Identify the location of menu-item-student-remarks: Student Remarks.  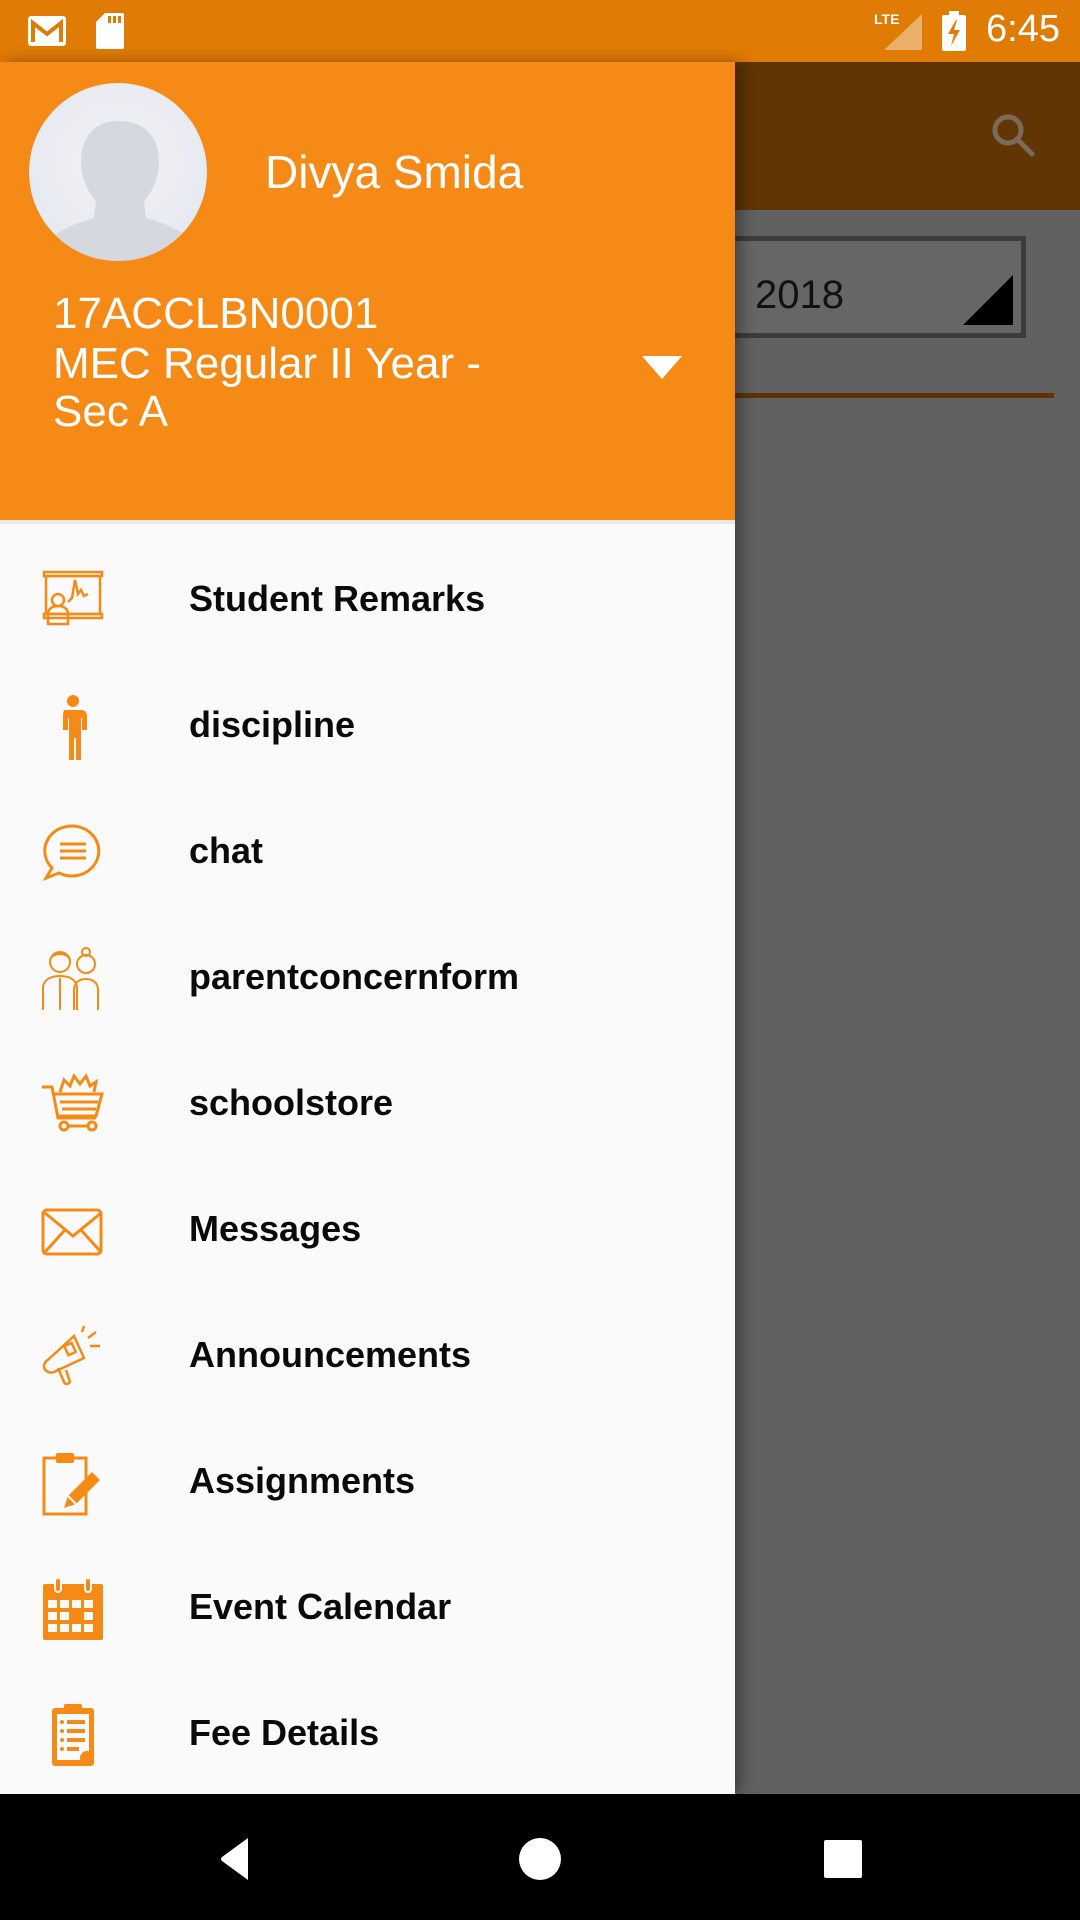
(367, 601).